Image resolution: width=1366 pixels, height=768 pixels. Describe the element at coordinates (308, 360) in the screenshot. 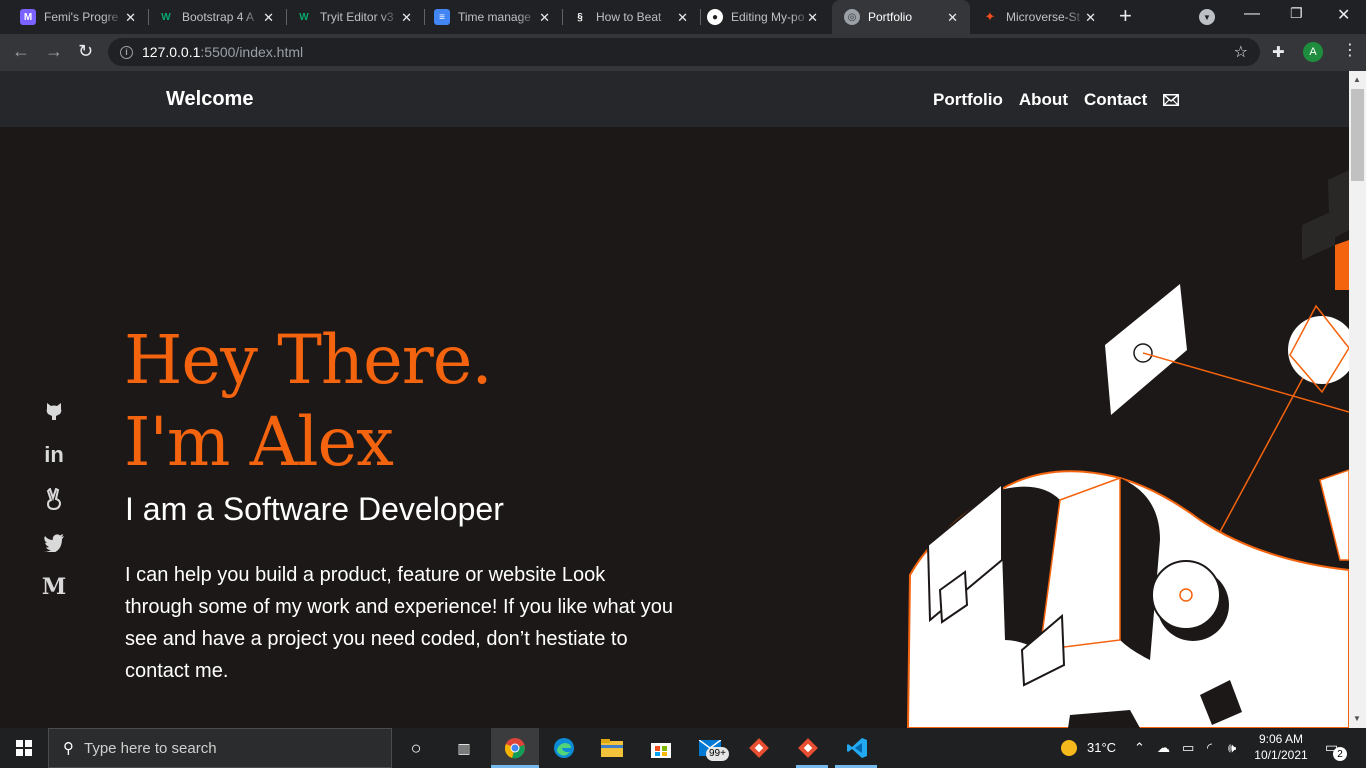

I see `hero-line-1: Hey There.` at that location.